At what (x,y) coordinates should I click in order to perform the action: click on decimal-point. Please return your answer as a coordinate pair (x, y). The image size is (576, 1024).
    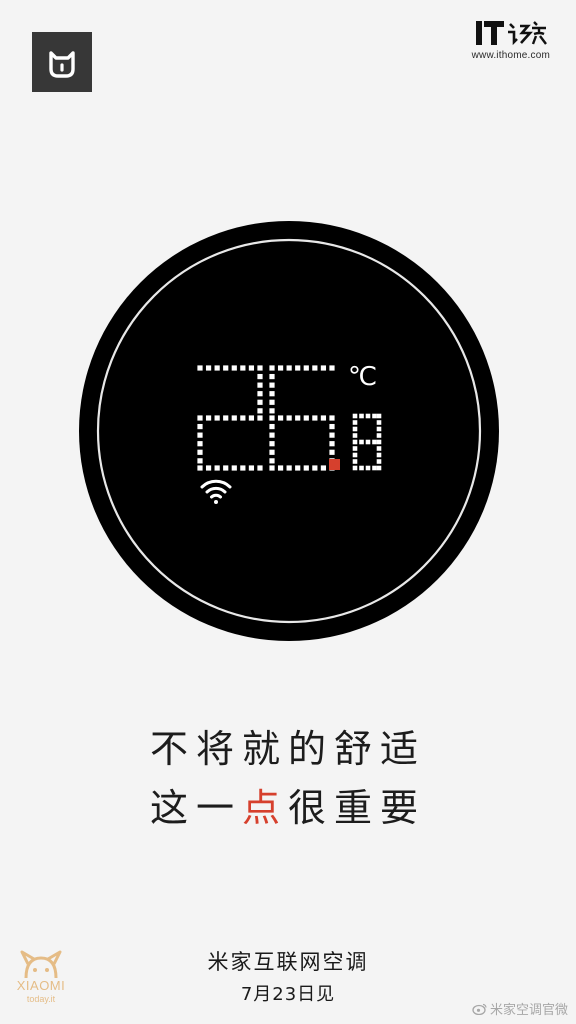
    Looking at the image, I should click on (334, 464).